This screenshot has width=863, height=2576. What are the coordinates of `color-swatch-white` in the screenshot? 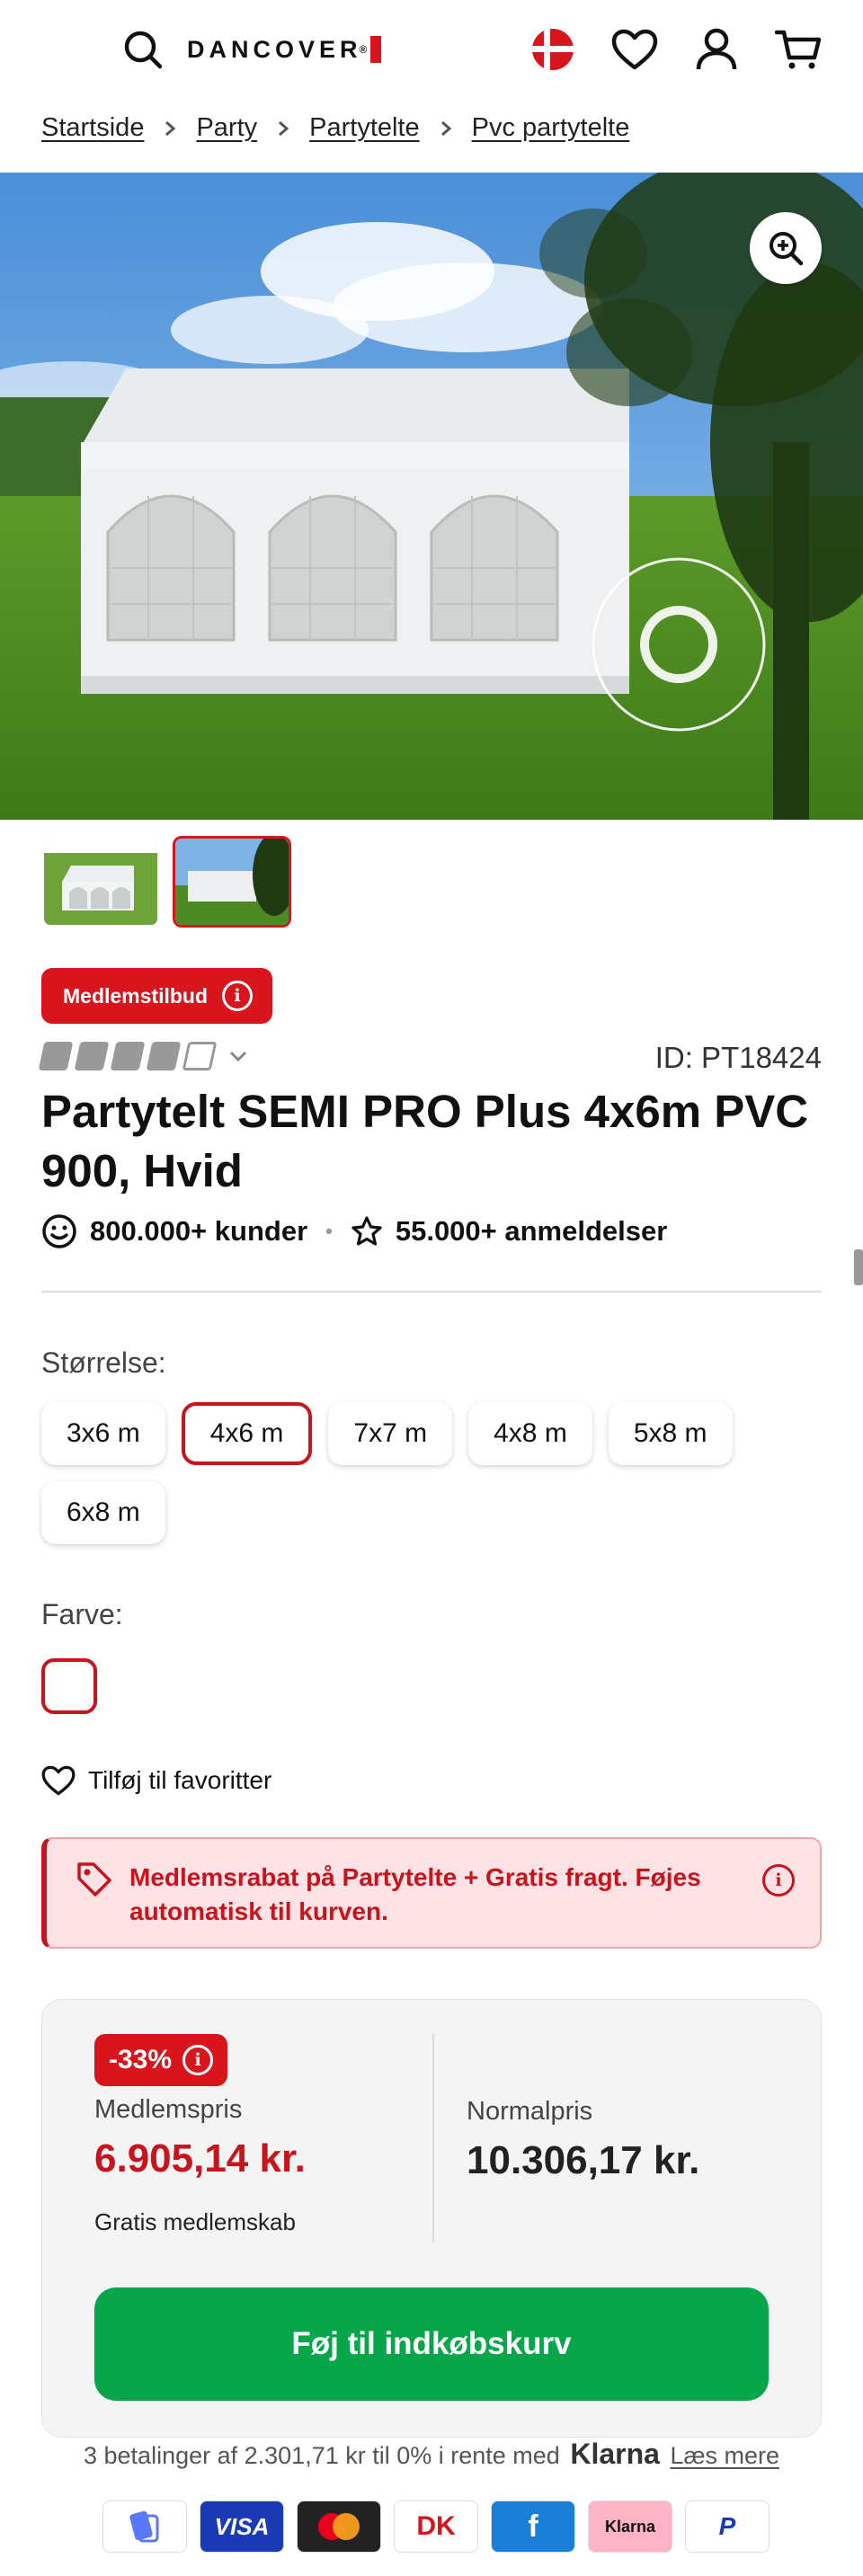 It's located at (69, 1686).